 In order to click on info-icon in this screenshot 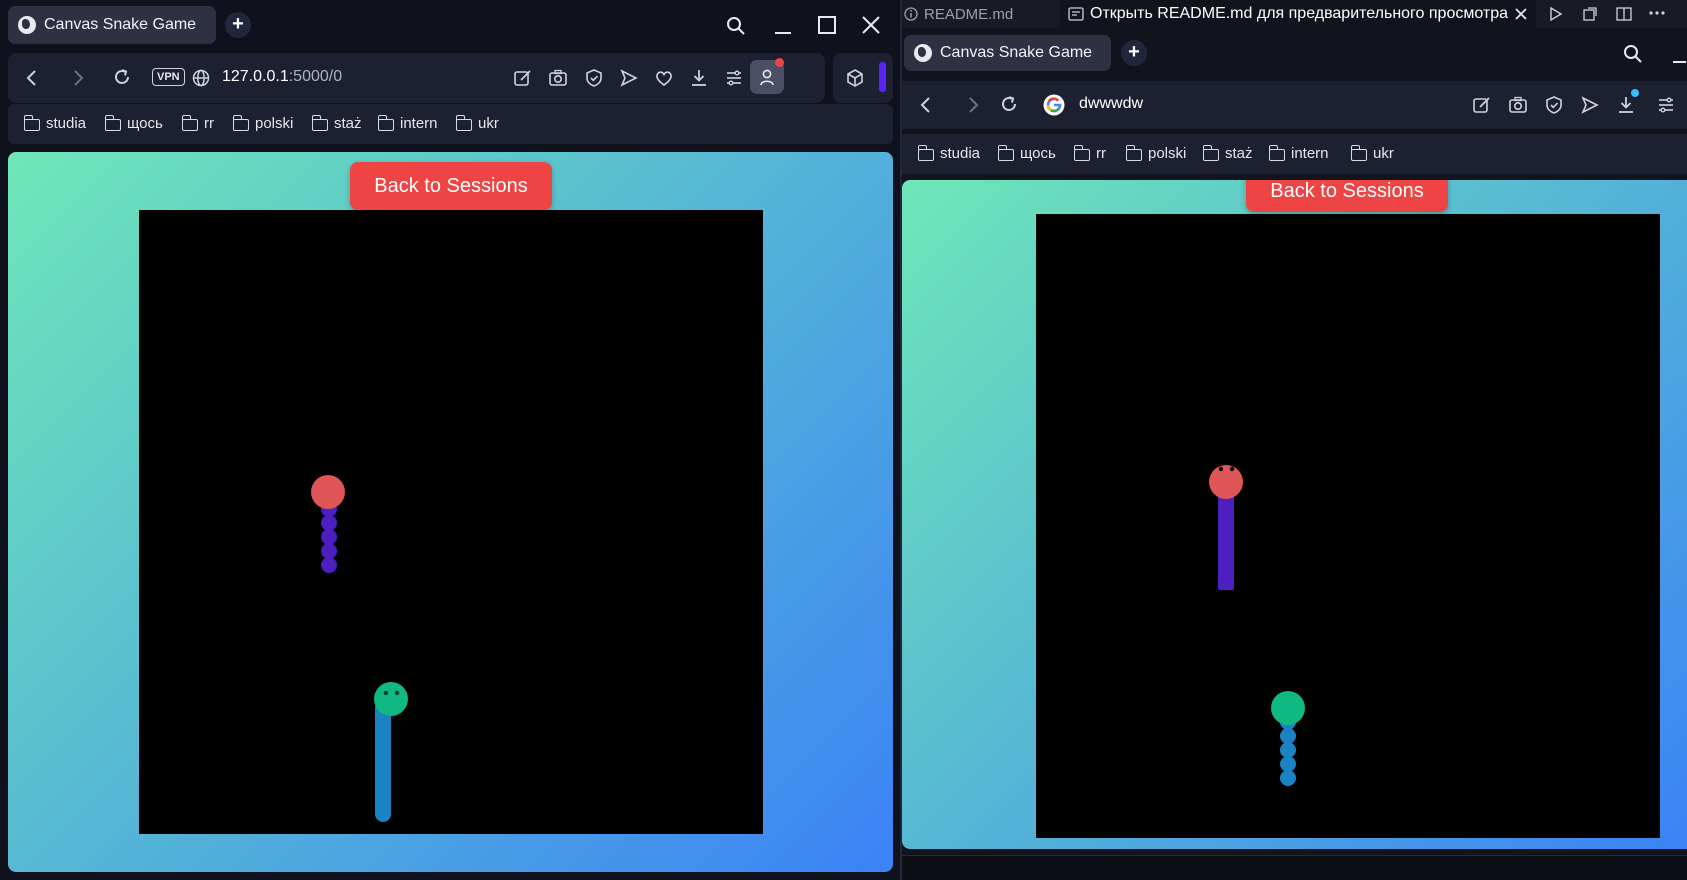, I will do `click(911, 14)`.